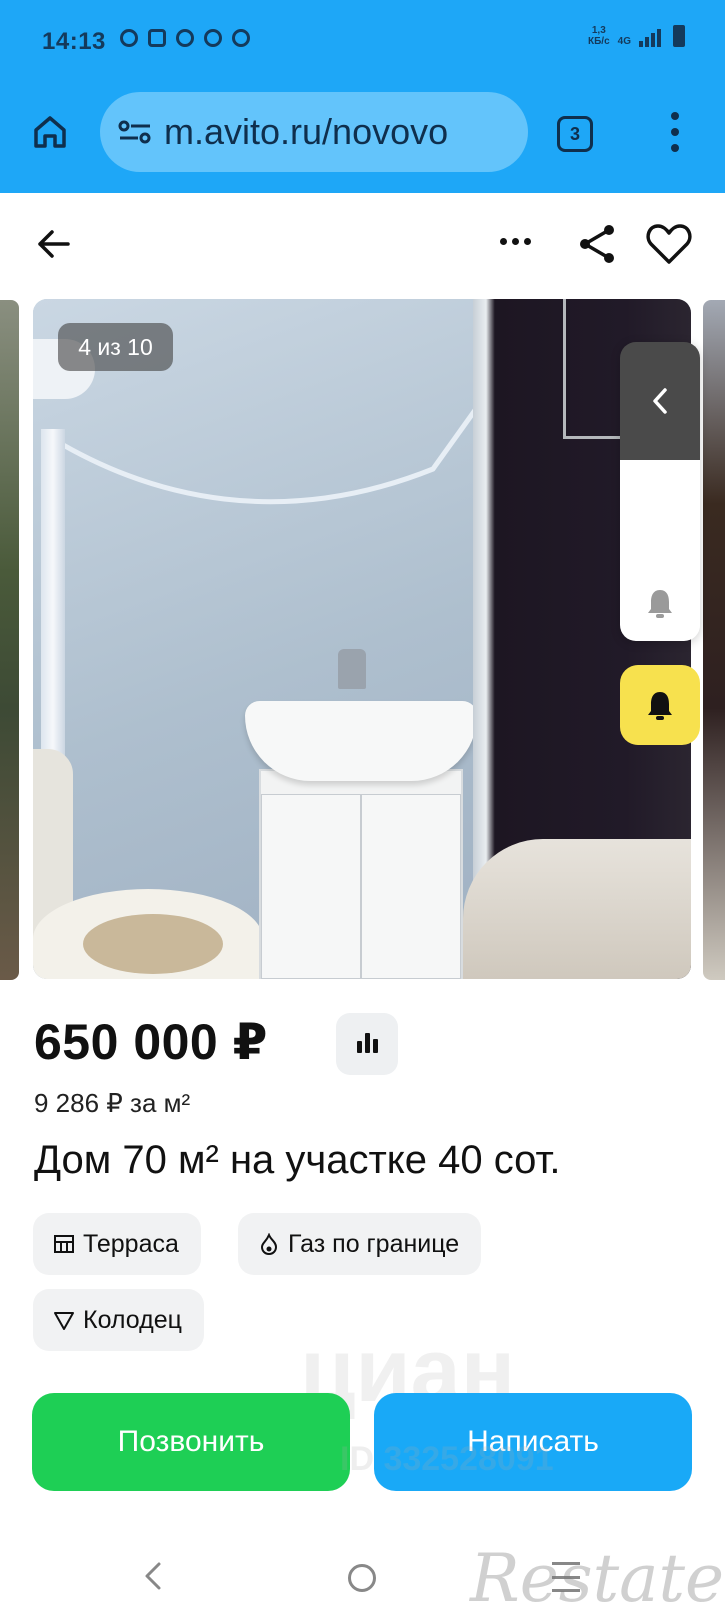  Describe the element at coordinates (650, 36) in the screenshot. I see `signal-icon` at that location.